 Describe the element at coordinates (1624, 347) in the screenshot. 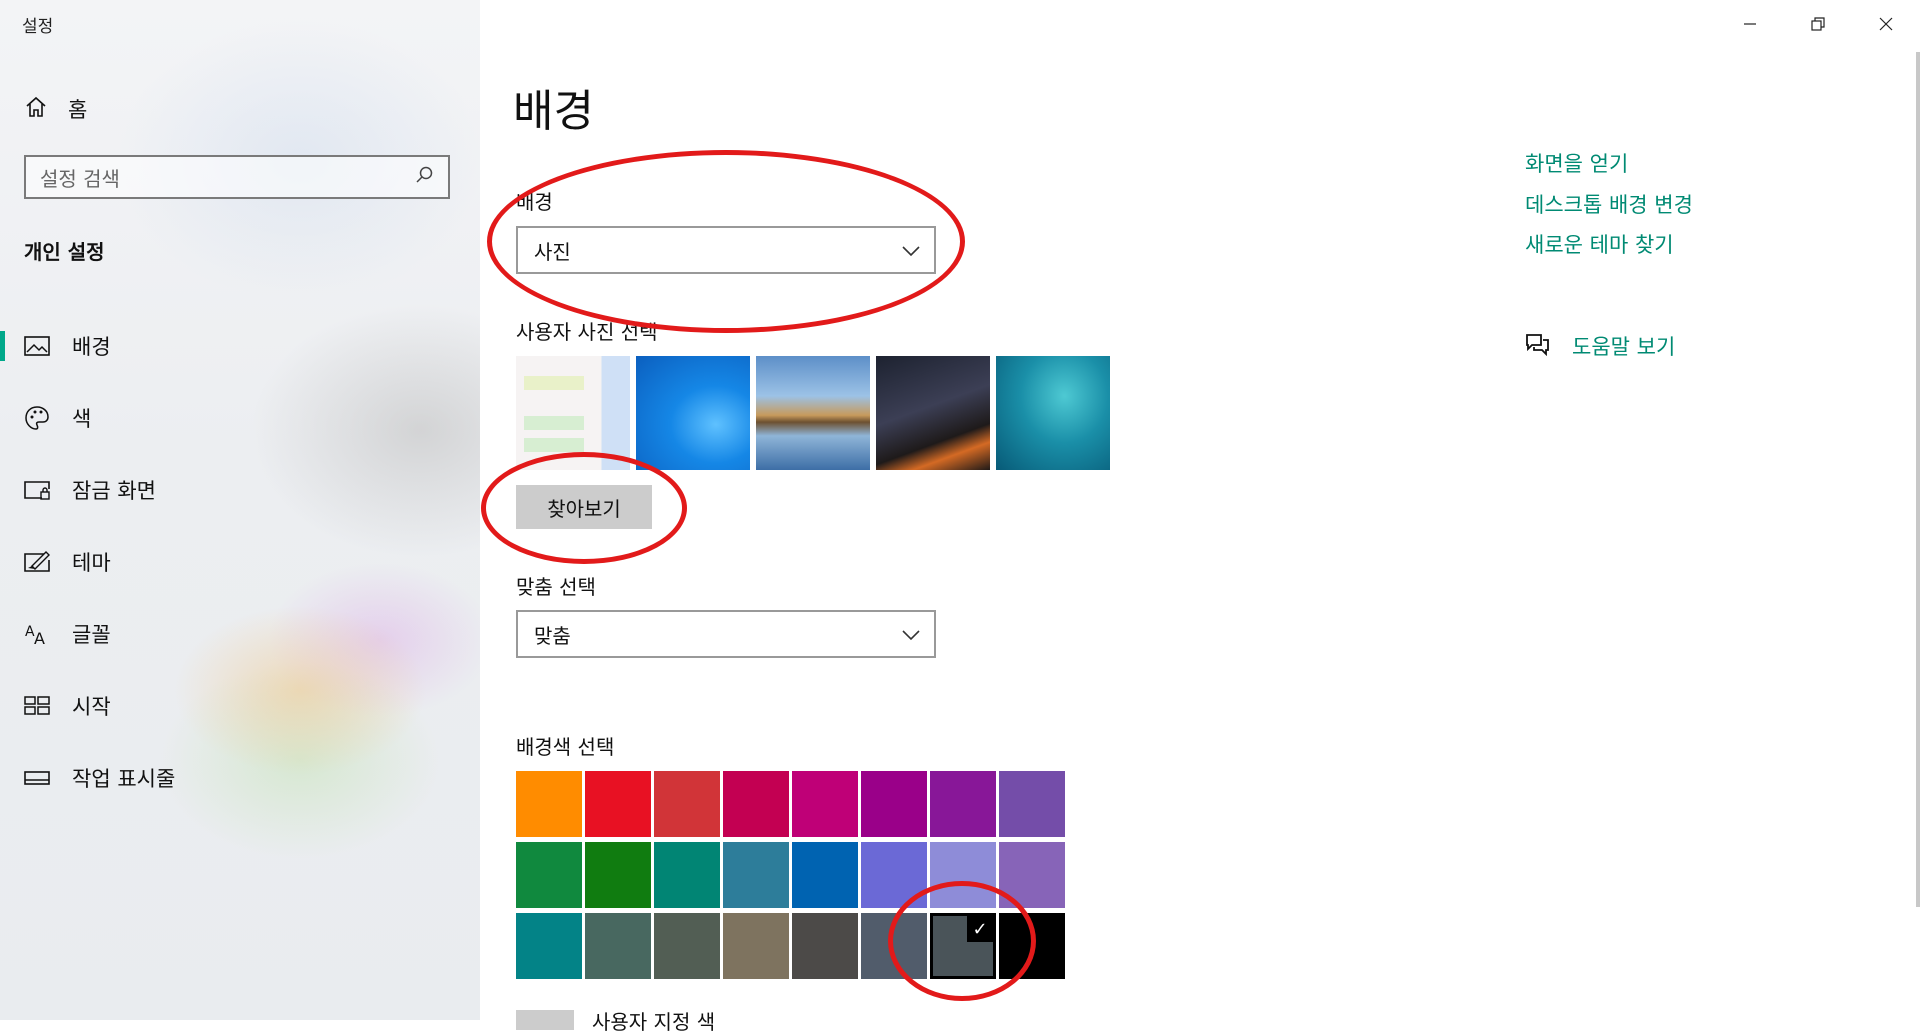

I see `help-label: 도움말 보기` at that location.